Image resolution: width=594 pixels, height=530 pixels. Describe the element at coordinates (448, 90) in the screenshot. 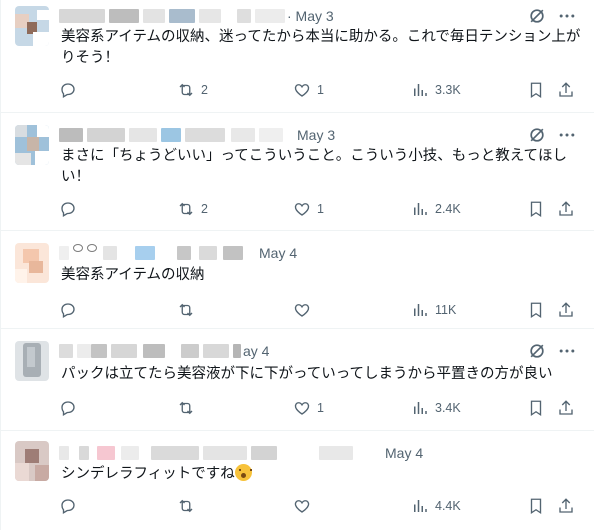

I see `view-count: 3.3K` at that location.